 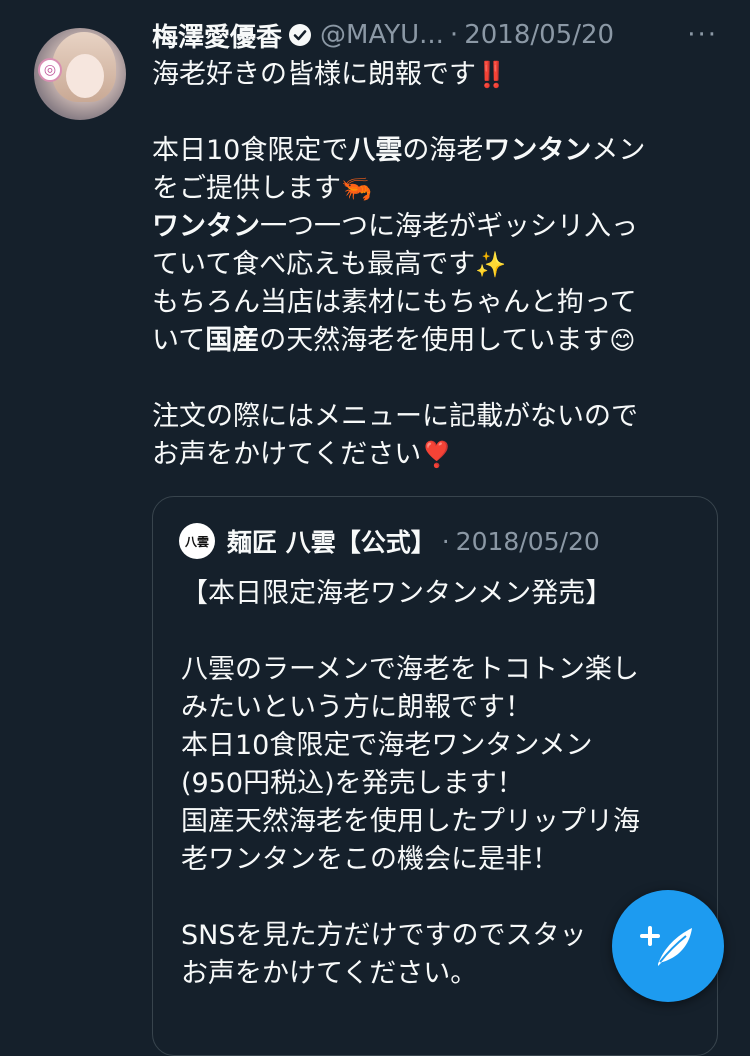 I want to click on quoted-tweet-header: 八雲 麺匠 八雲【公式】 · 2018/05/20, so click(x=389, y=541).